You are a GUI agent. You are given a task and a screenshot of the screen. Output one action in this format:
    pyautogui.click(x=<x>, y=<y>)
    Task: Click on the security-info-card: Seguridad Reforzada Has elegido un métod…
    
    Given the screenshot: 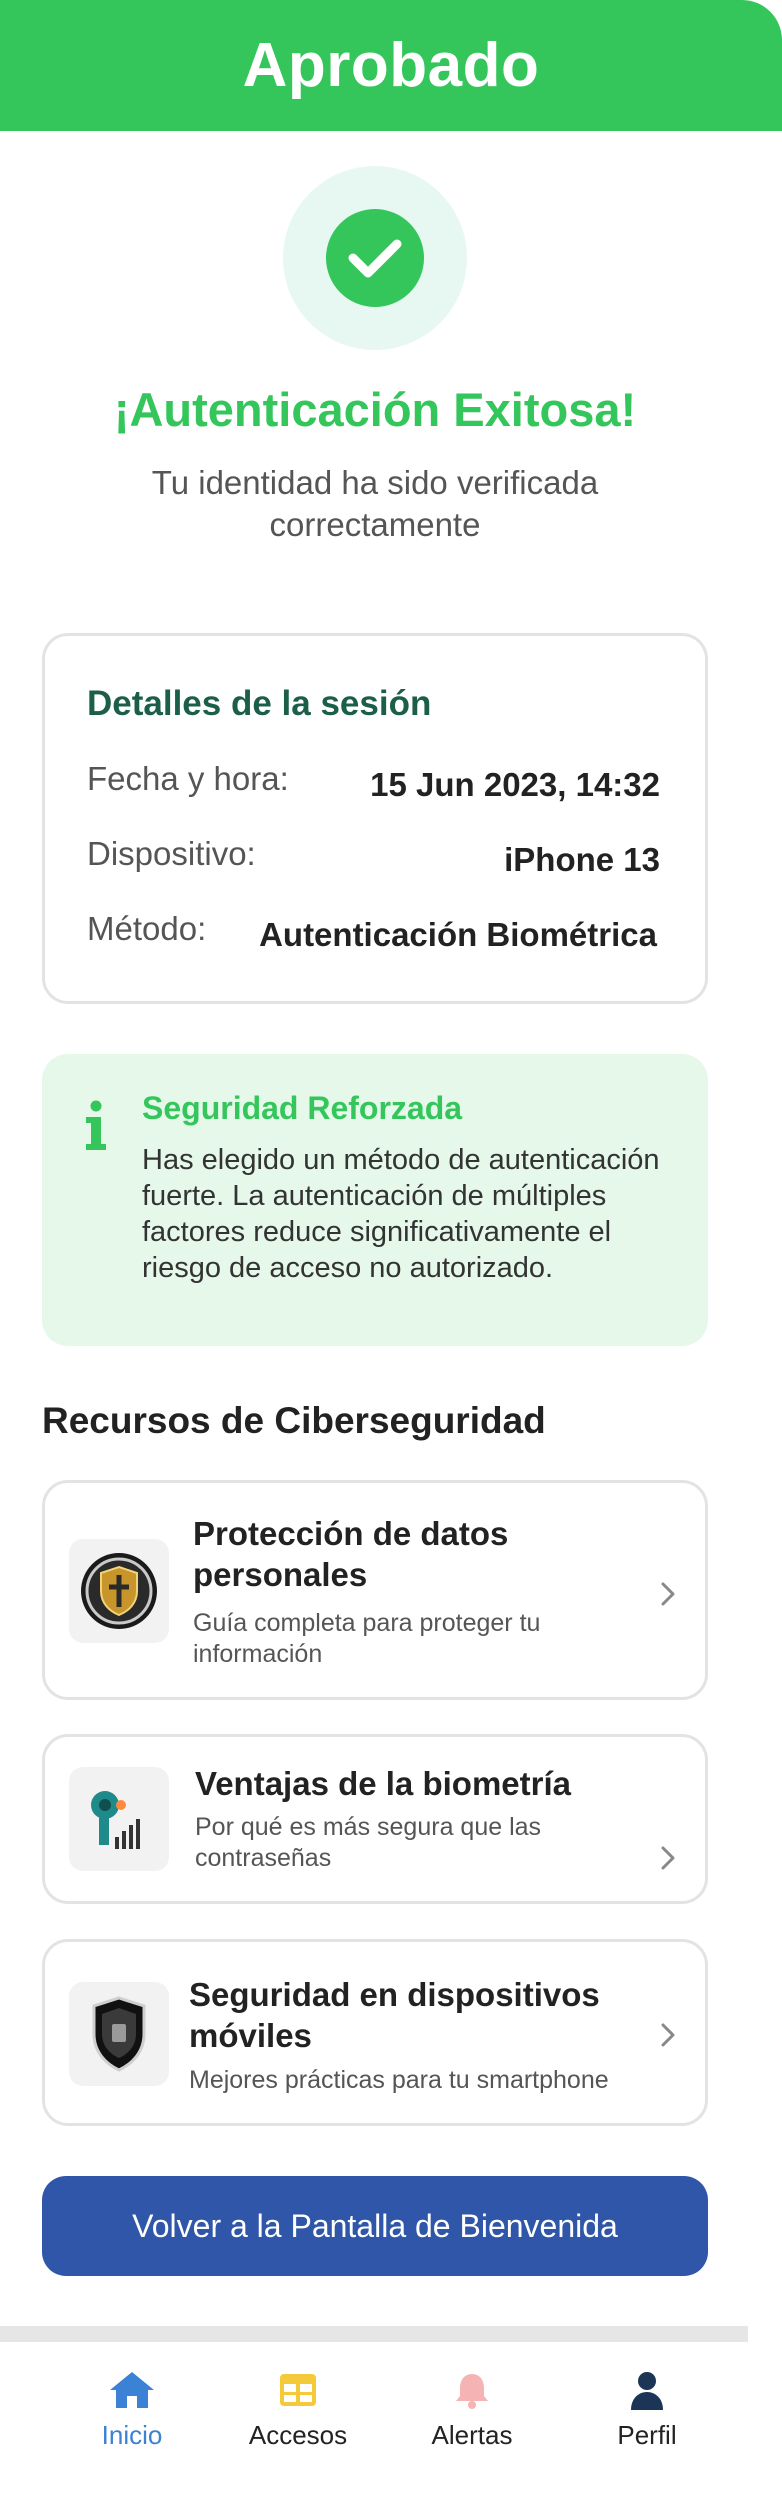 What is the action you would take?
    pyautogui.click(x=375, y=1200)
    